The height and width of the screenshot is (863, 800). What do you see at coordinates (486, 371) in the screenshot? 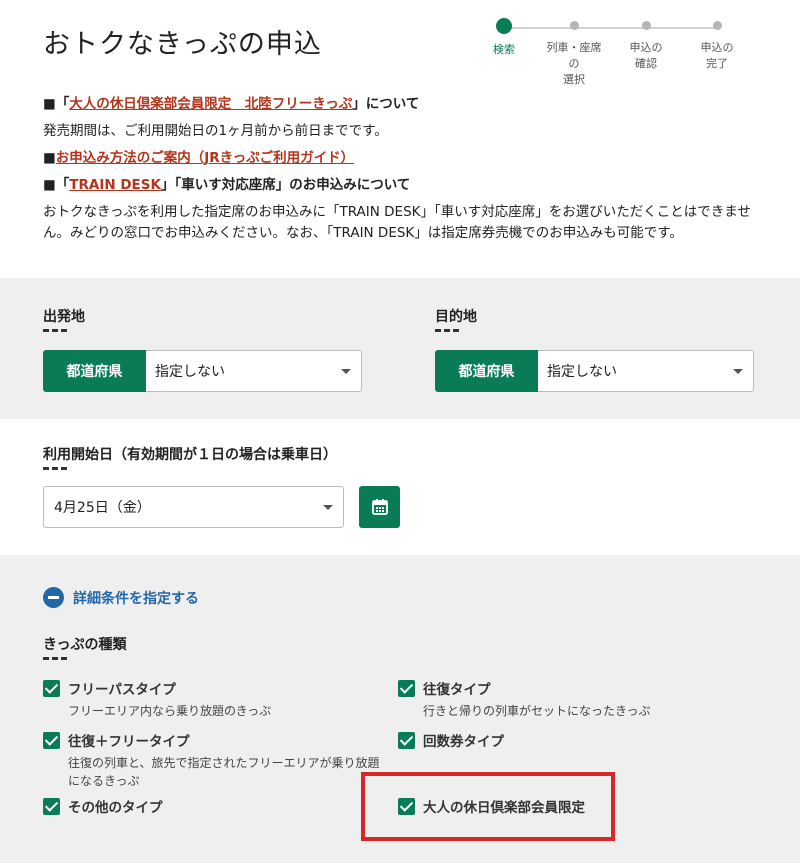
I see `destination-prefecture-button: 都道府県` at bounding box center [486, 371].